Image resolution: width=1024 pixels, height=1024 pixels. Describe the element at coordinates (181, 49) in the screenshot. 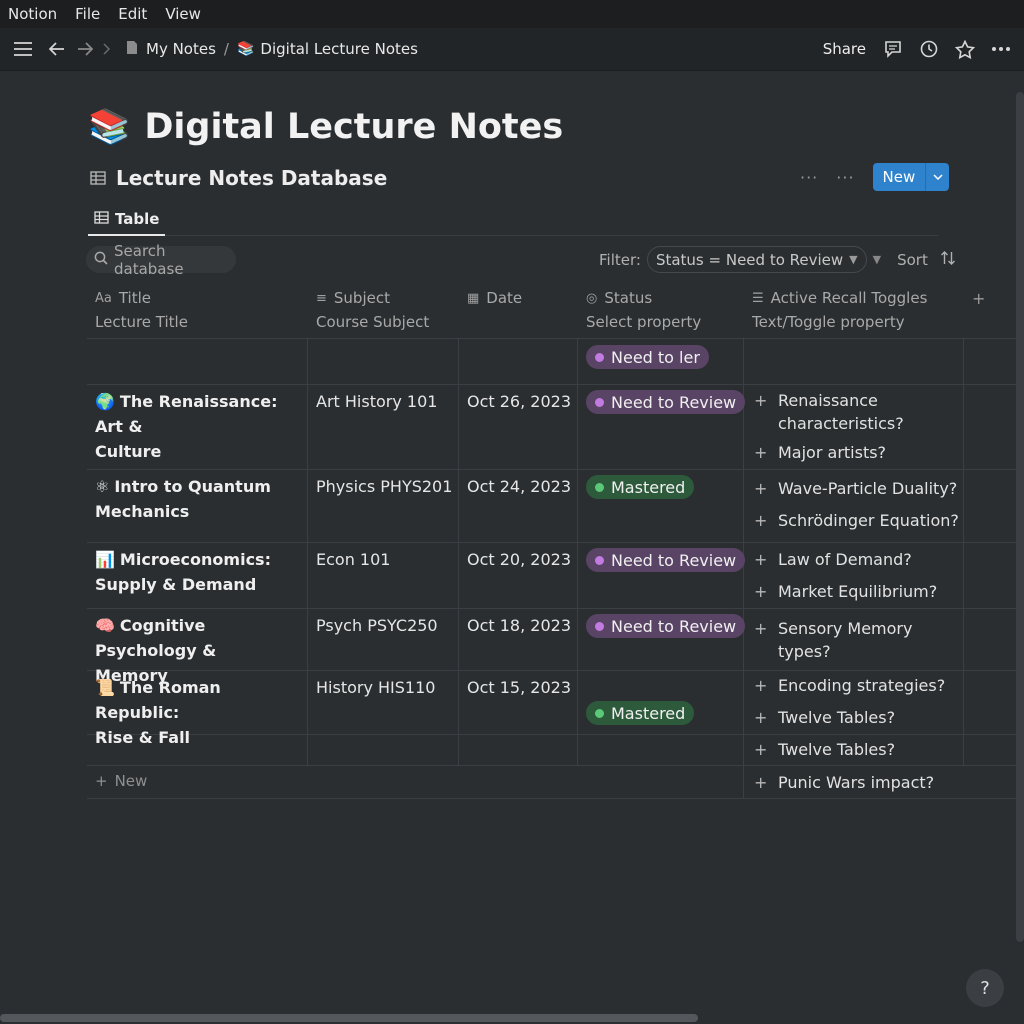

I see `breadcrumb-my-notes: My Notes` at that location.